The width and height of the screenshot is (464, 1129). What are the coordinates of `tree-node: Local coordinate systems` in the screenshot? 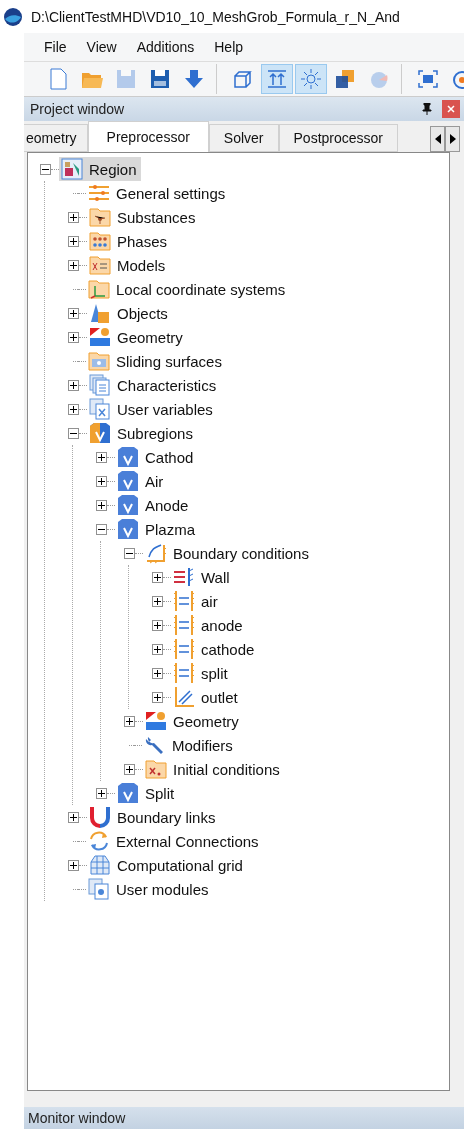 It's located at (188, 289).